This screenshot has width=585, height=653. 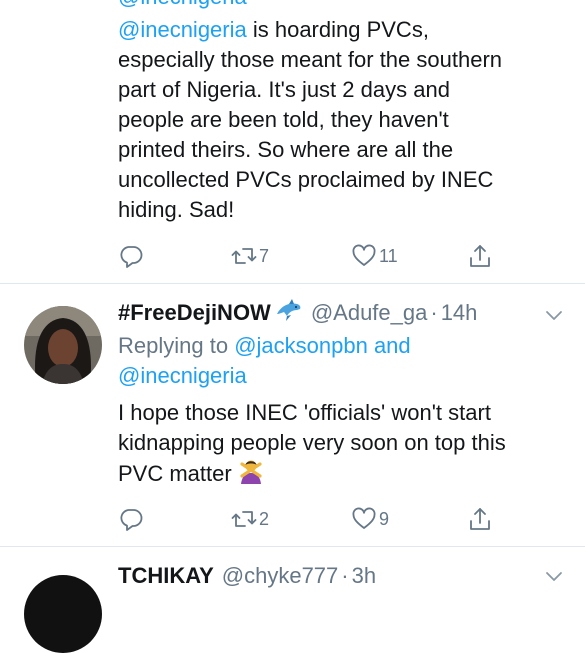 I want to click on display-name: #FreeDejiNOW, so click(x=194, y=313).